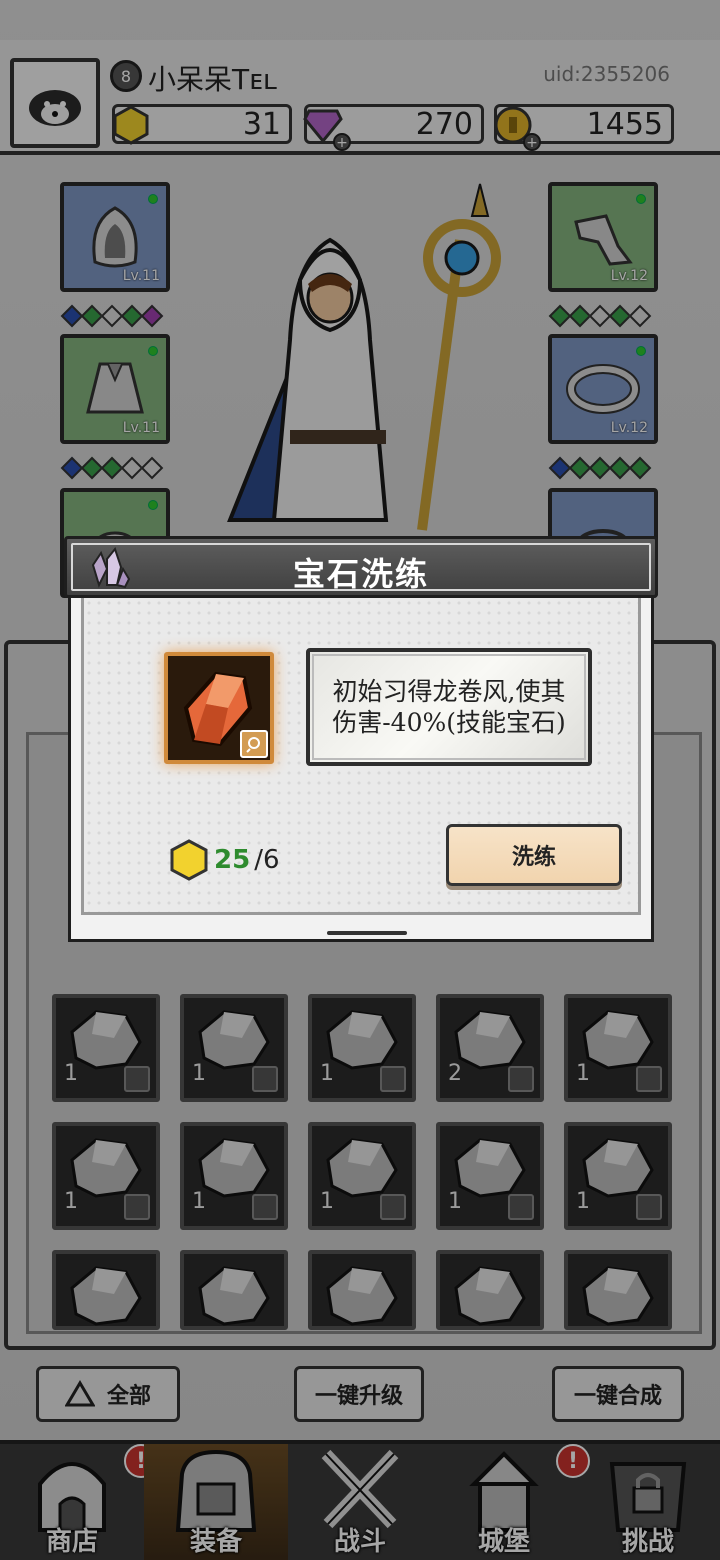  Describe the element at coordinates (367, 933) in the screenshot. I see `dialog-bottom-handle` at that location.